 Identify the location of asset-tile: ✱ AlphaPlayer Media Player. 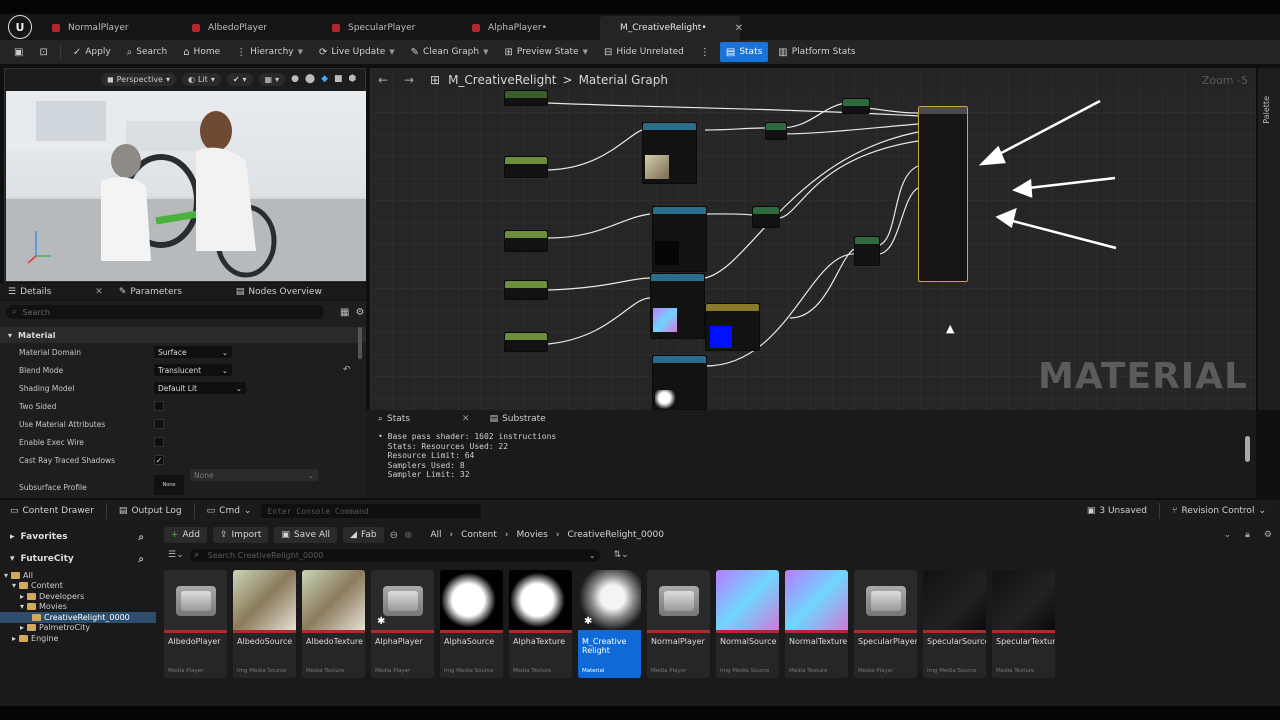
(402, 624).